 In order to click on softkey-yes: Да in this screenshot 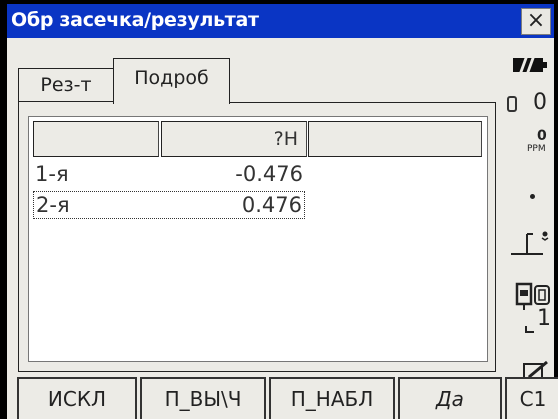, I will do `click(450, 398)`.